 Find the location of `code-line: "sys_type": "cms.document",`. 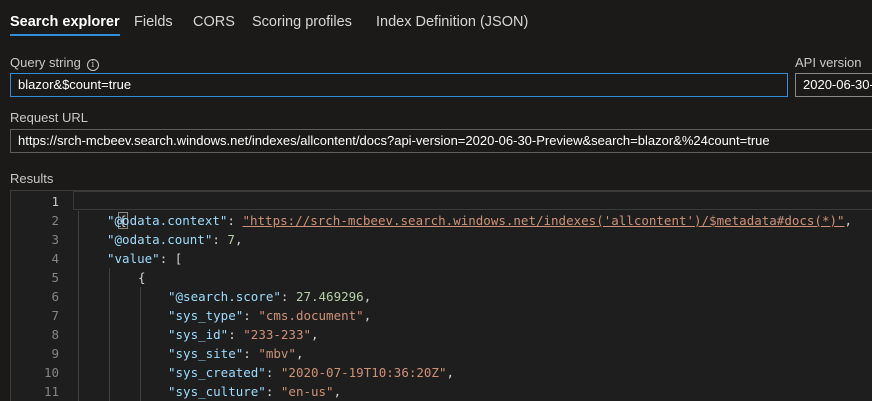

code-line: "sys_type": "cms.document", is located at coordinates (270, 315).